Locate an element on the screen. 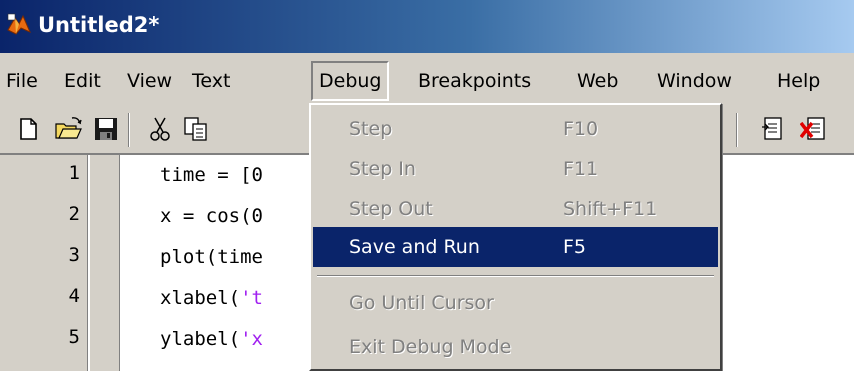  open-folder-icon is located at coordinates (68, 129).